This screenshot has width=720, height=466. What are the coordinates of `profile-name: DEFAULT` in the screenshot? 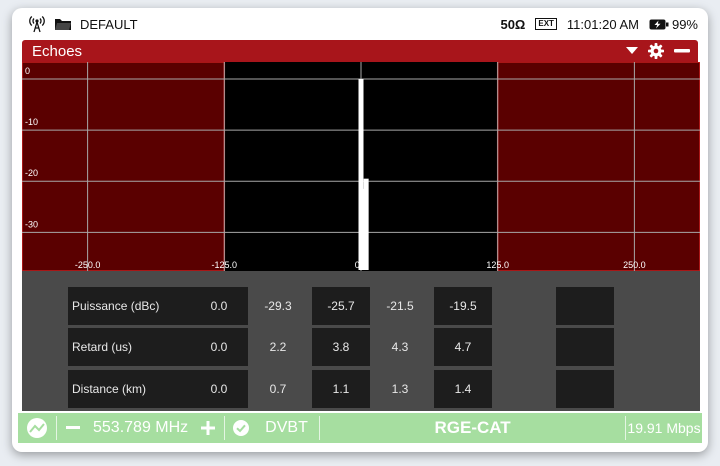 It's located at (109, 24).